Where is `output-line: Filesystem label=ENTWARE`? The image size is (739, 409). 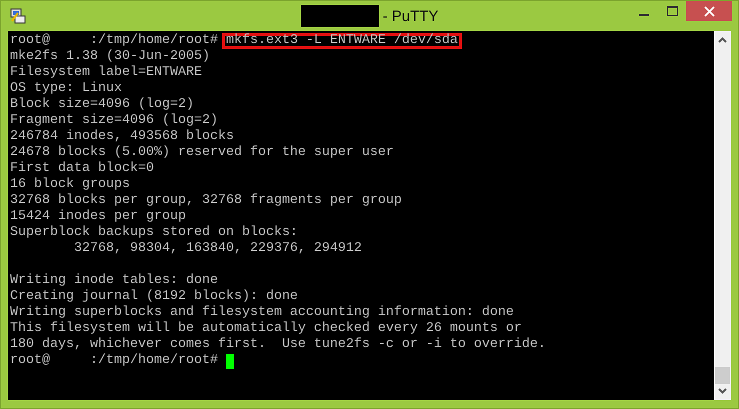
output-line: Filesystem label=ENTWARE is located at coordinates (106, 73).